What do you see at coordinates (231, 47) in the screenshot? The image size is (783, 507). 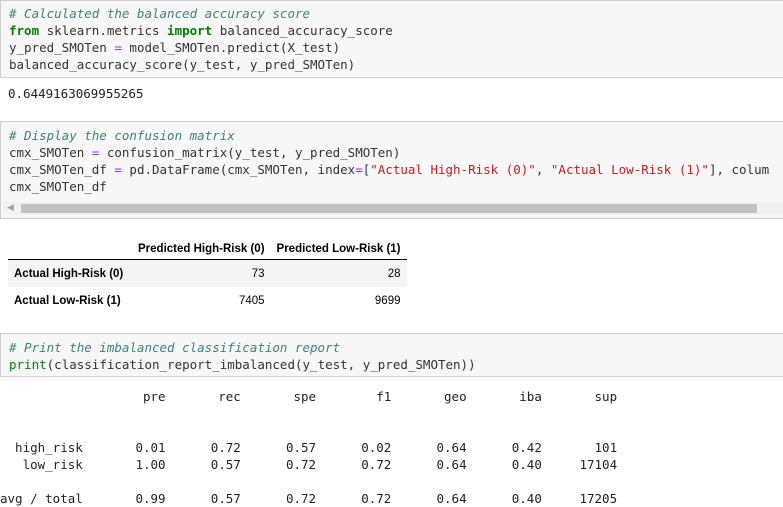 I see `code-text: model_SMOTen.predict(X_test)` at bounding box center [231, 47].